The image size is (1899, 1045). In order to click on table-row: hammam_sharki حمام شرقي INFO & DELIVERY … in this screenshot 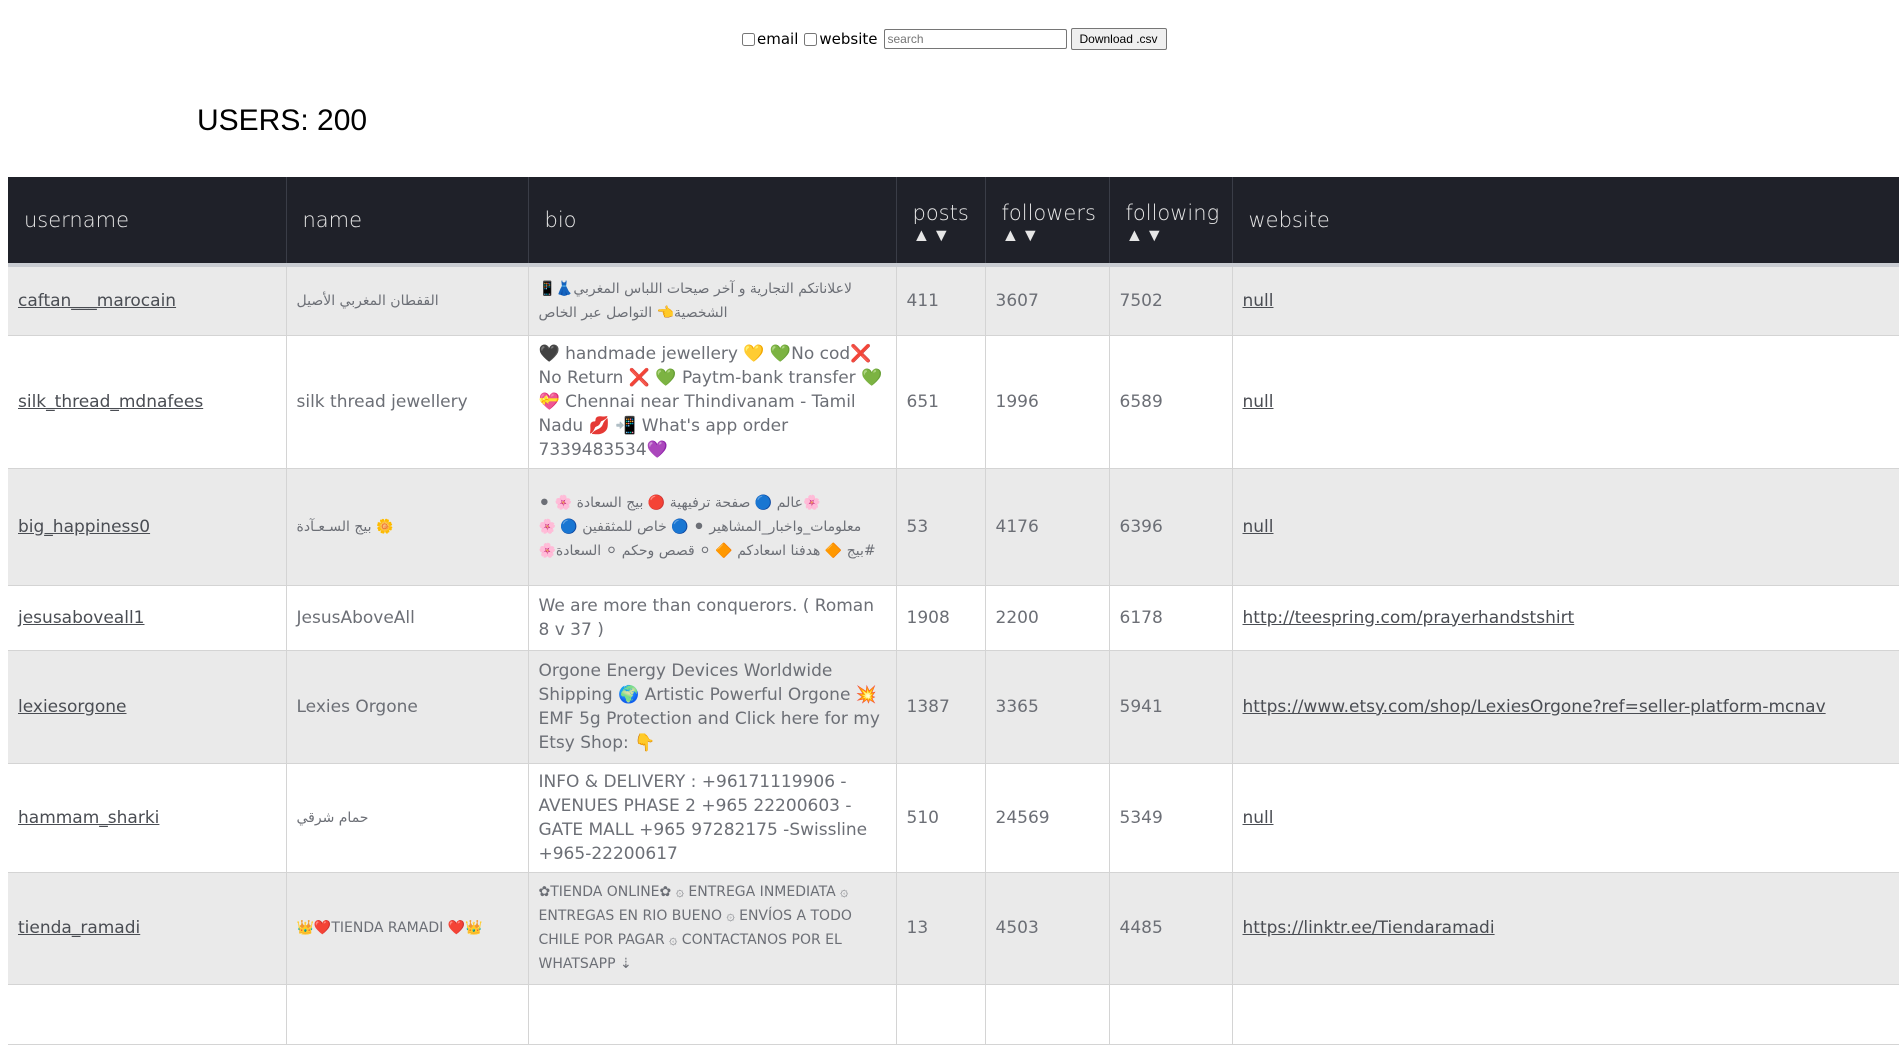, I will do `click(953, 818)`.